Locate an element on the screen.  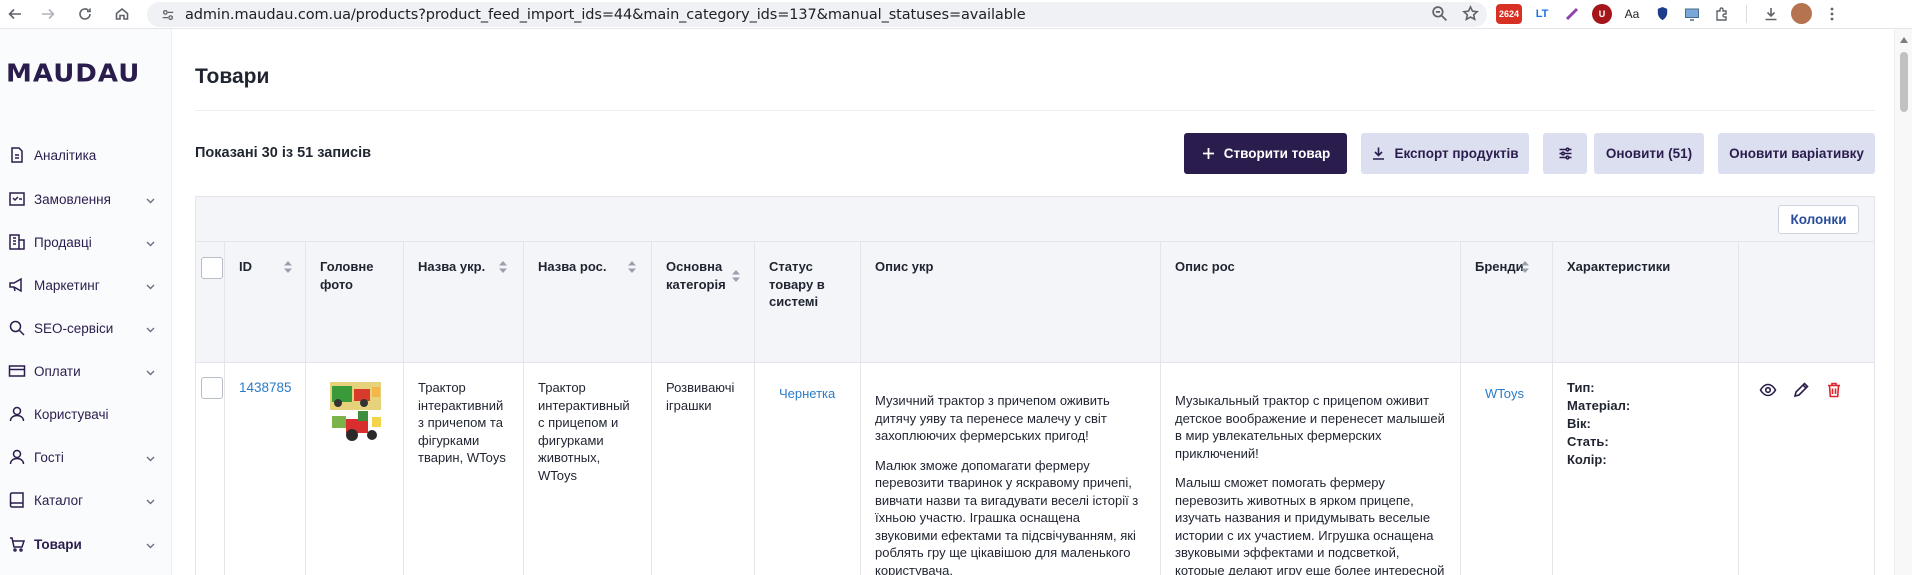
sidebar-item-label: Користувачі is located at coordinates (71, 414).